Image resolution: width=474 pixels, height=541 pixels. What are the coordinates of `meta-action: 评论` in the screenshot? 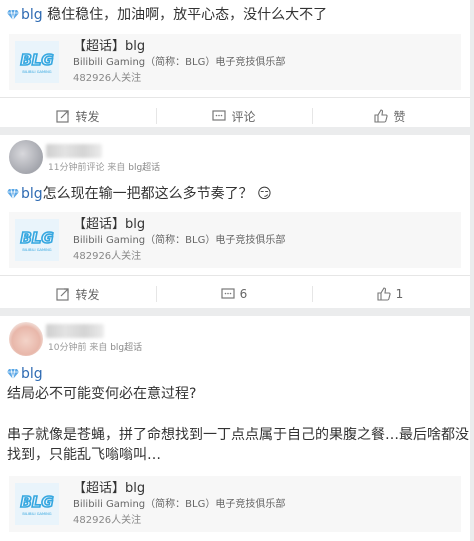 It's located at (95, 168).